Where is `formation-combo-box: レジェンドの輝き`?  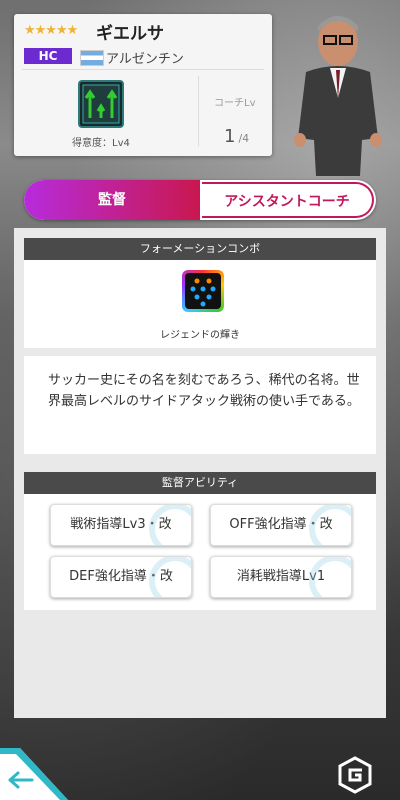
formation-combo-box: レジェンドの輝き is located at coordinates (200, 304).